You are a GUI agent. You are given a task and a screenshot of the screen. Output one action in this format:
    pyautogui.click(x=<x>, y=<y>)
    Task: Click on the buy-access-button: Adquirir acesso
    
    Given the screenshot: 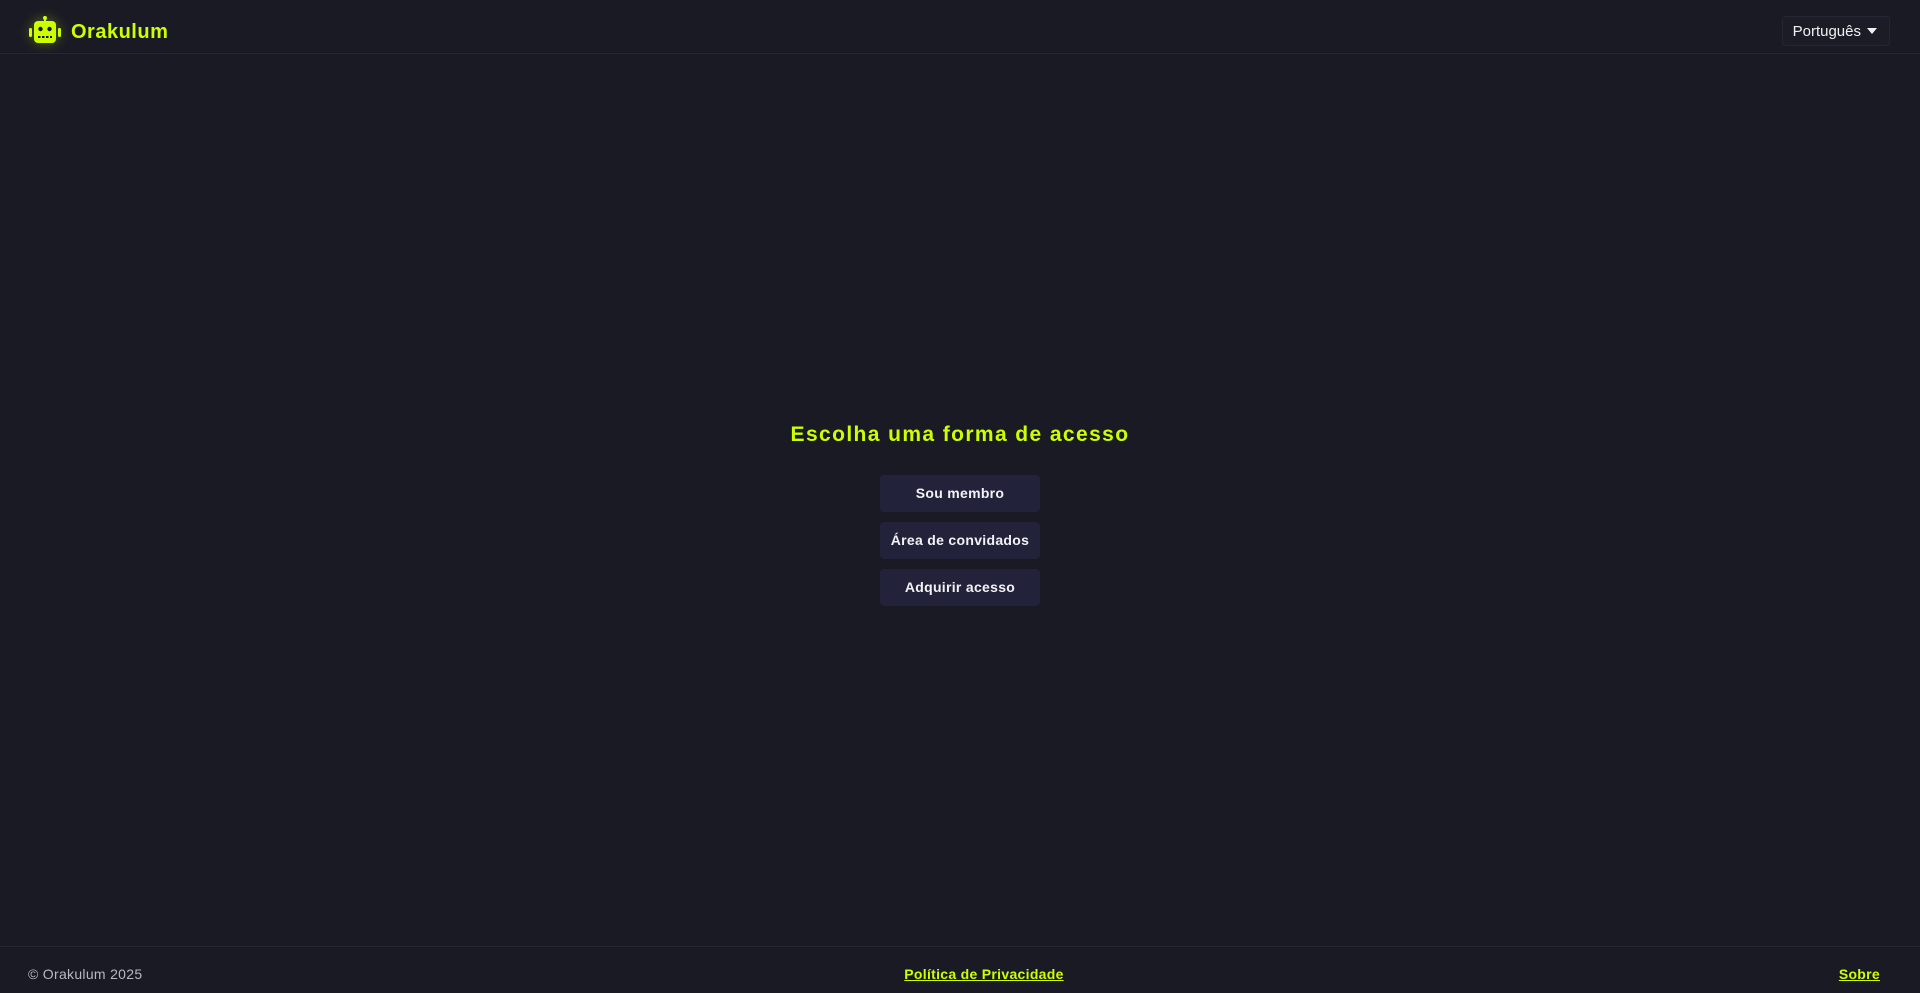 What is the action you would take?
    pyautogui.click(x=960, y=587)
    